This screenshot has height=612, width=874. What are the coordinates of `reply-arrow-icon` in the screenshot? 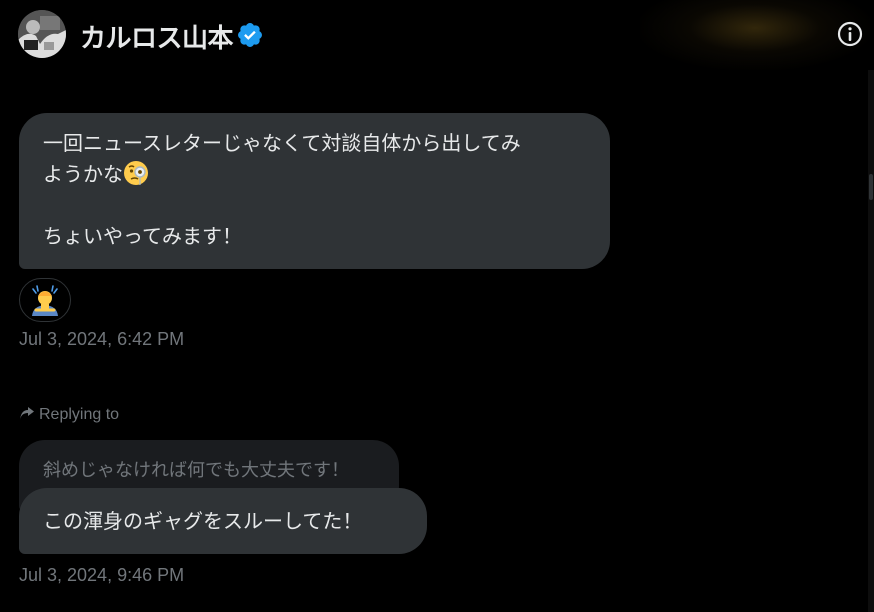 It's located at (27, 413).